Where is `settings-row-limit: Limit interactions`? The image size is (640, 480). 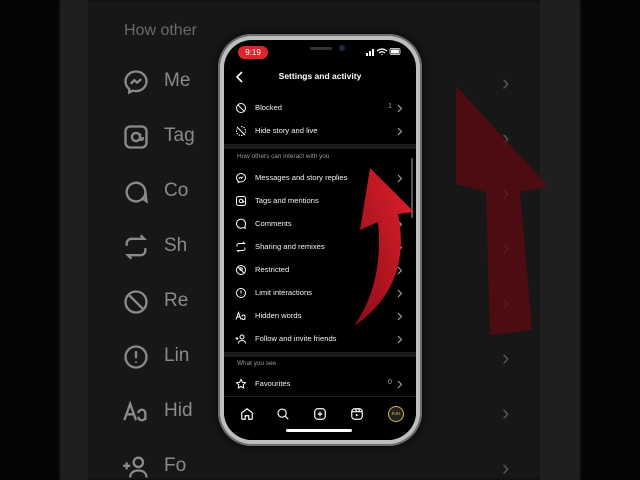 settings-row-limit: Limit interactions is located at coordinates (320, 293).